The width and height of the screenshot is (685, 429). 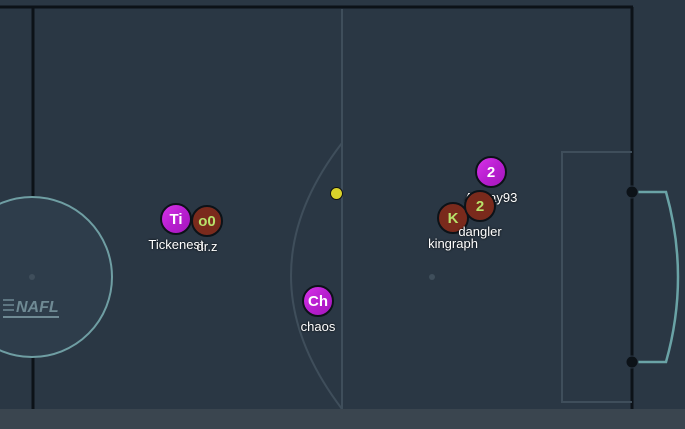 What do you see at coordinates (176, 219) in the screenshot?
I see `player-avatar: Ti` at bounding box center [176, 219].